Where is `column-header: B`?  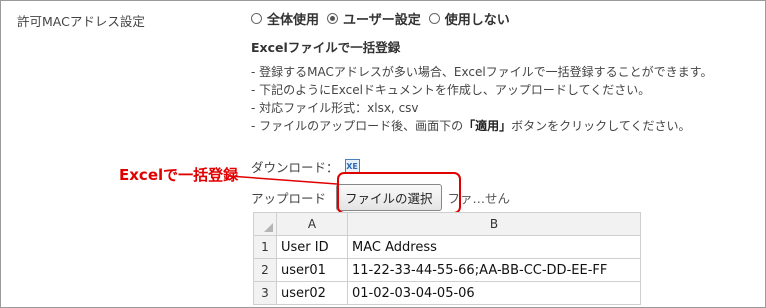
column-header: B is located at coordinates (494, 224).